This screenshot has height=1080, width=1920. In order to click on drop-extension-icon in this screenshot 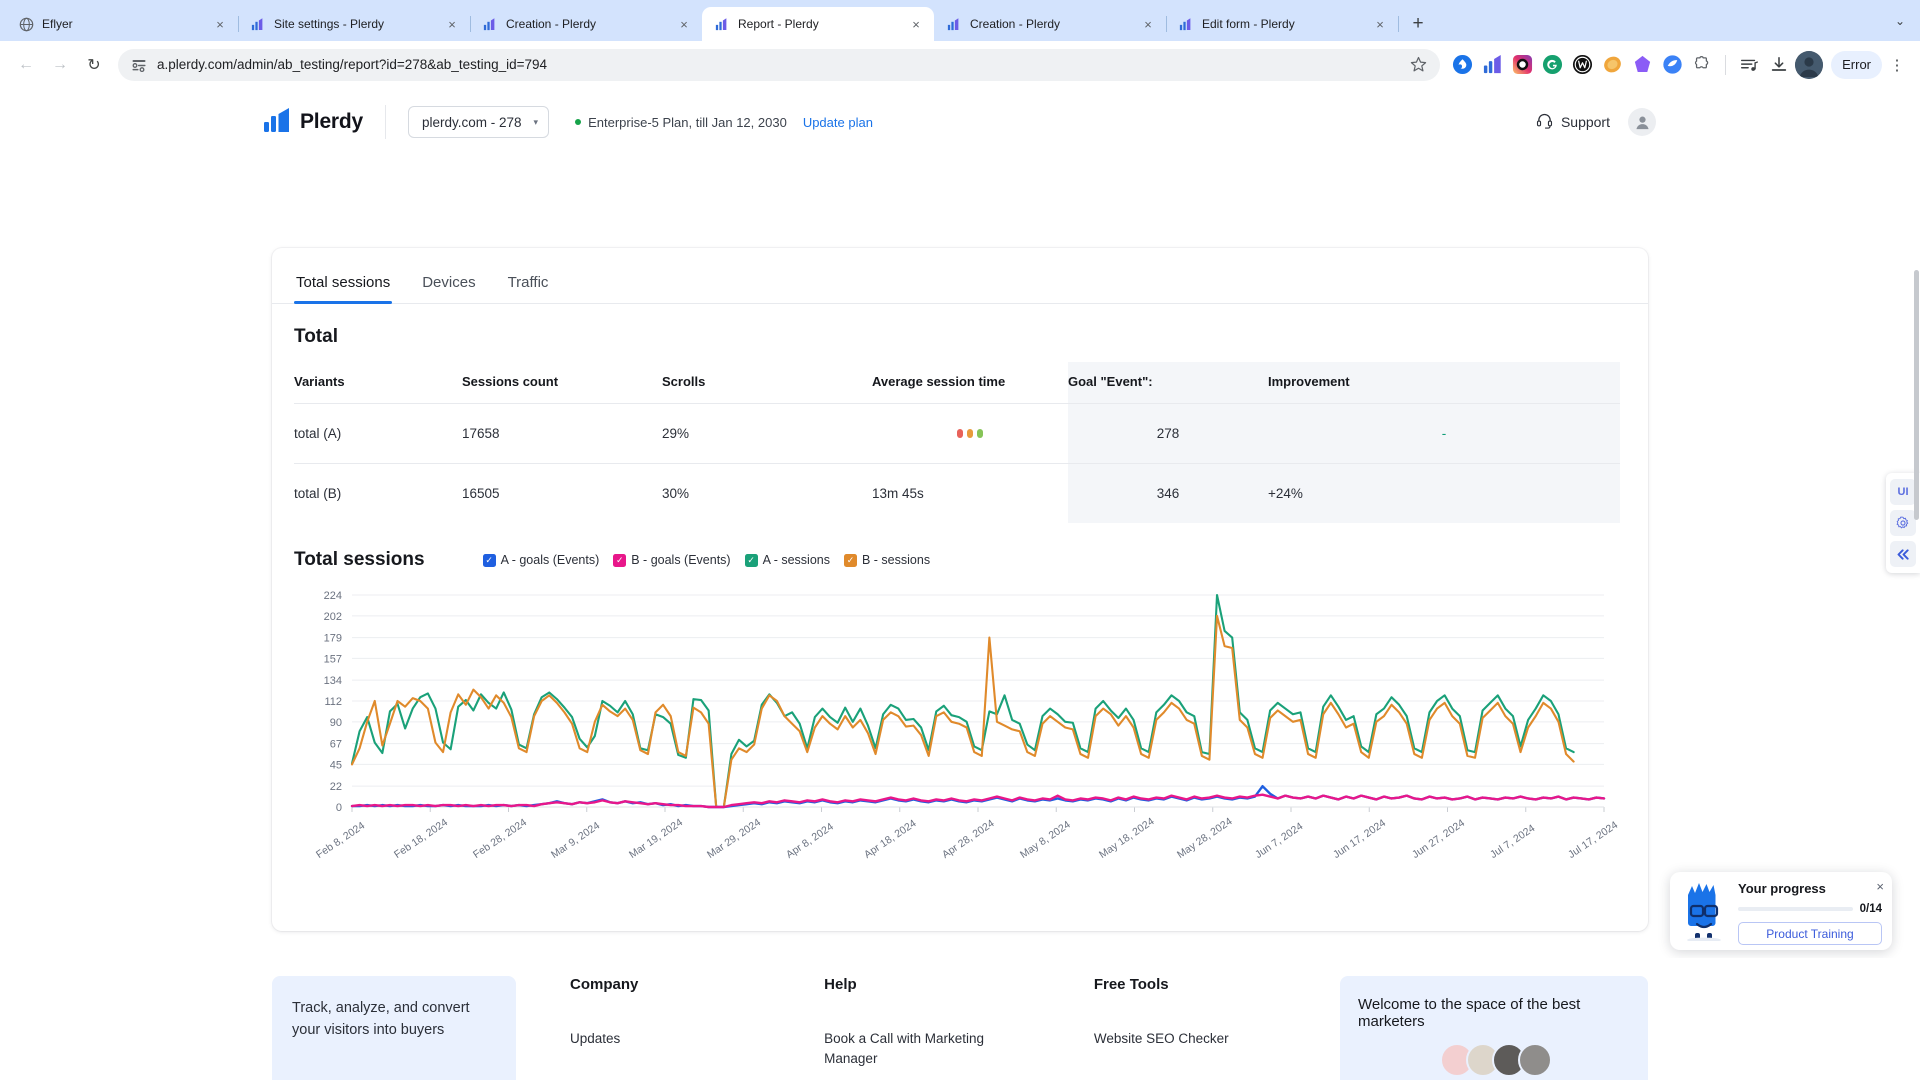, I will do `click(1462, 65)`.